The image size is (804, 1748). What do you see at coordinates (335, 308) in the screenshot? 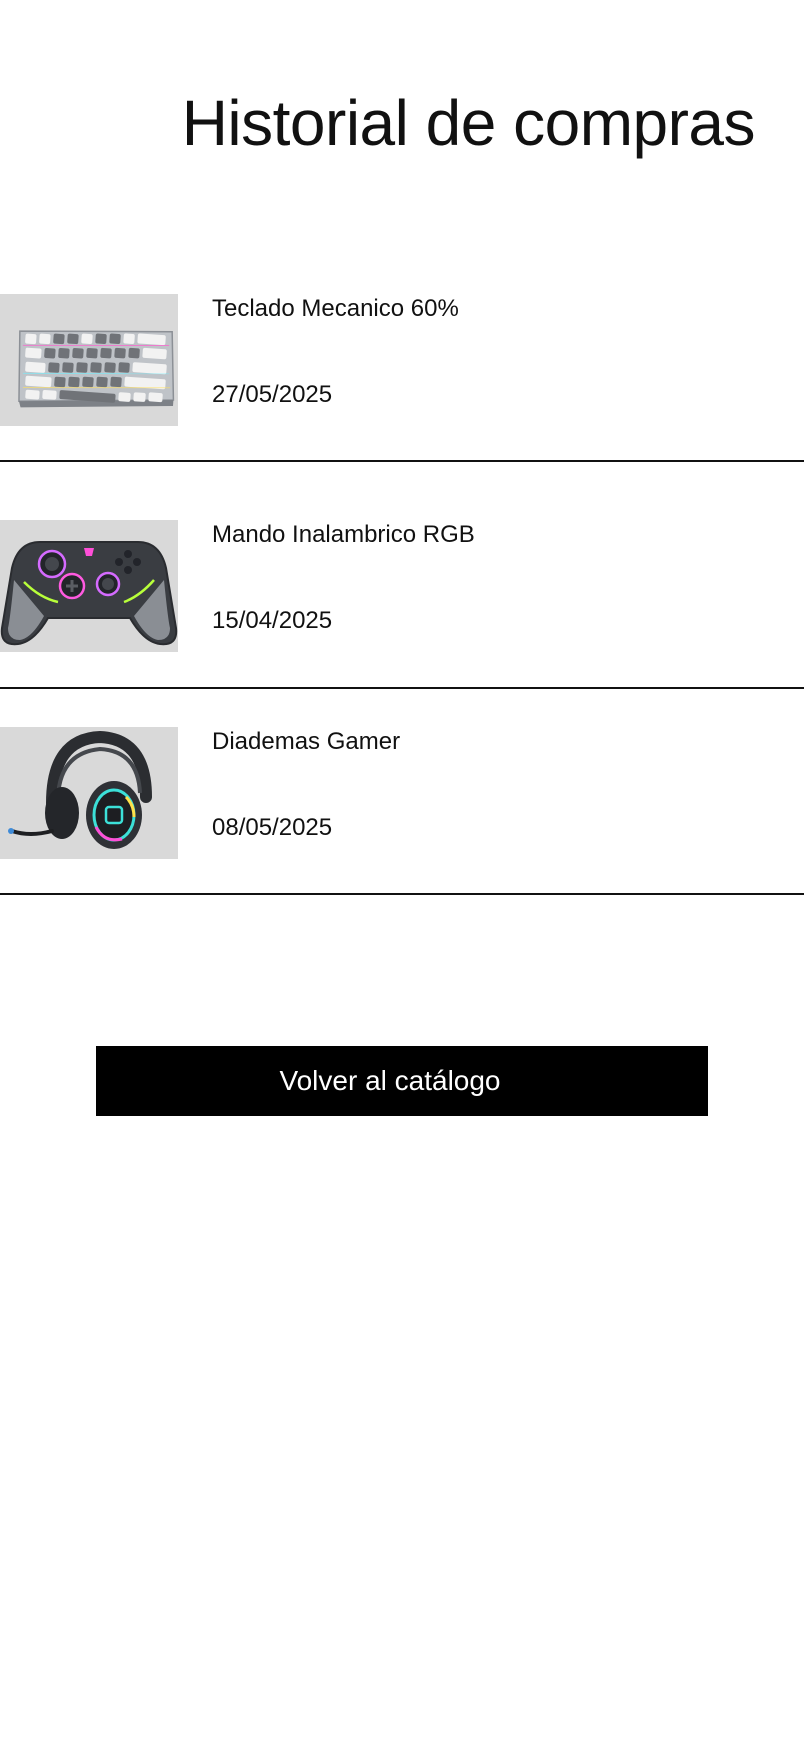
I see `product-name: Teclado Mecanico 60%` at bounding box center [335, 308].